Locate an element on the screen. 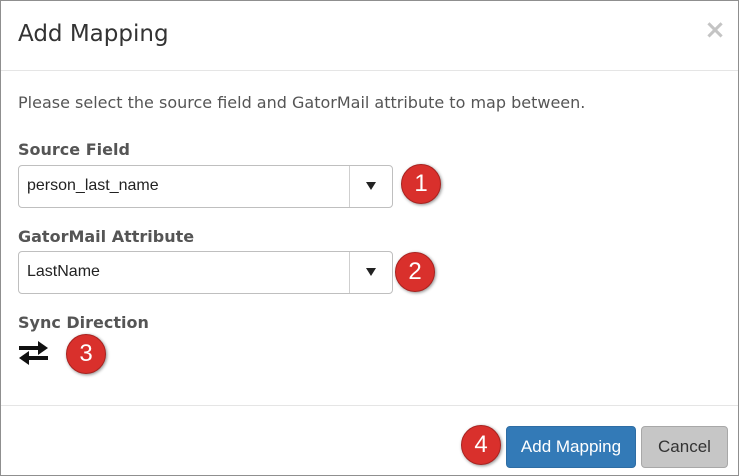 The width and height of the screenshot is (739, 476). annotation-badge-1: 1 is located at coordinates (421, 184).